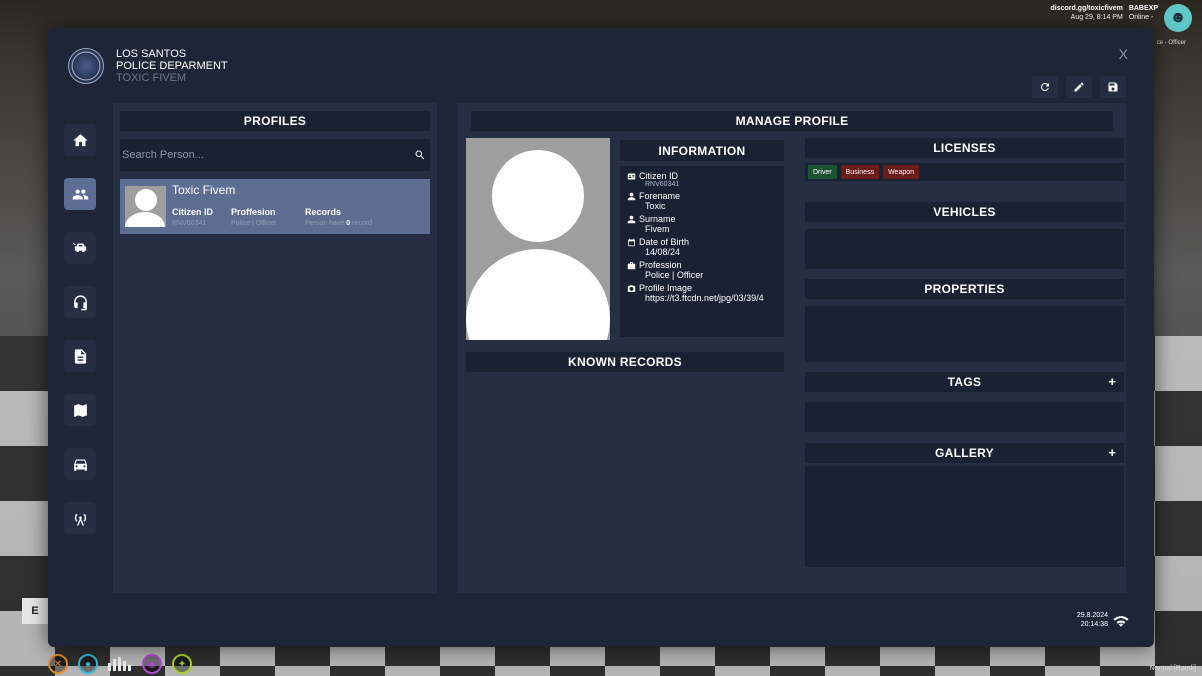 The image size is (1202, 676). I want to click on records-prefix: Person have, so click(325, 223).